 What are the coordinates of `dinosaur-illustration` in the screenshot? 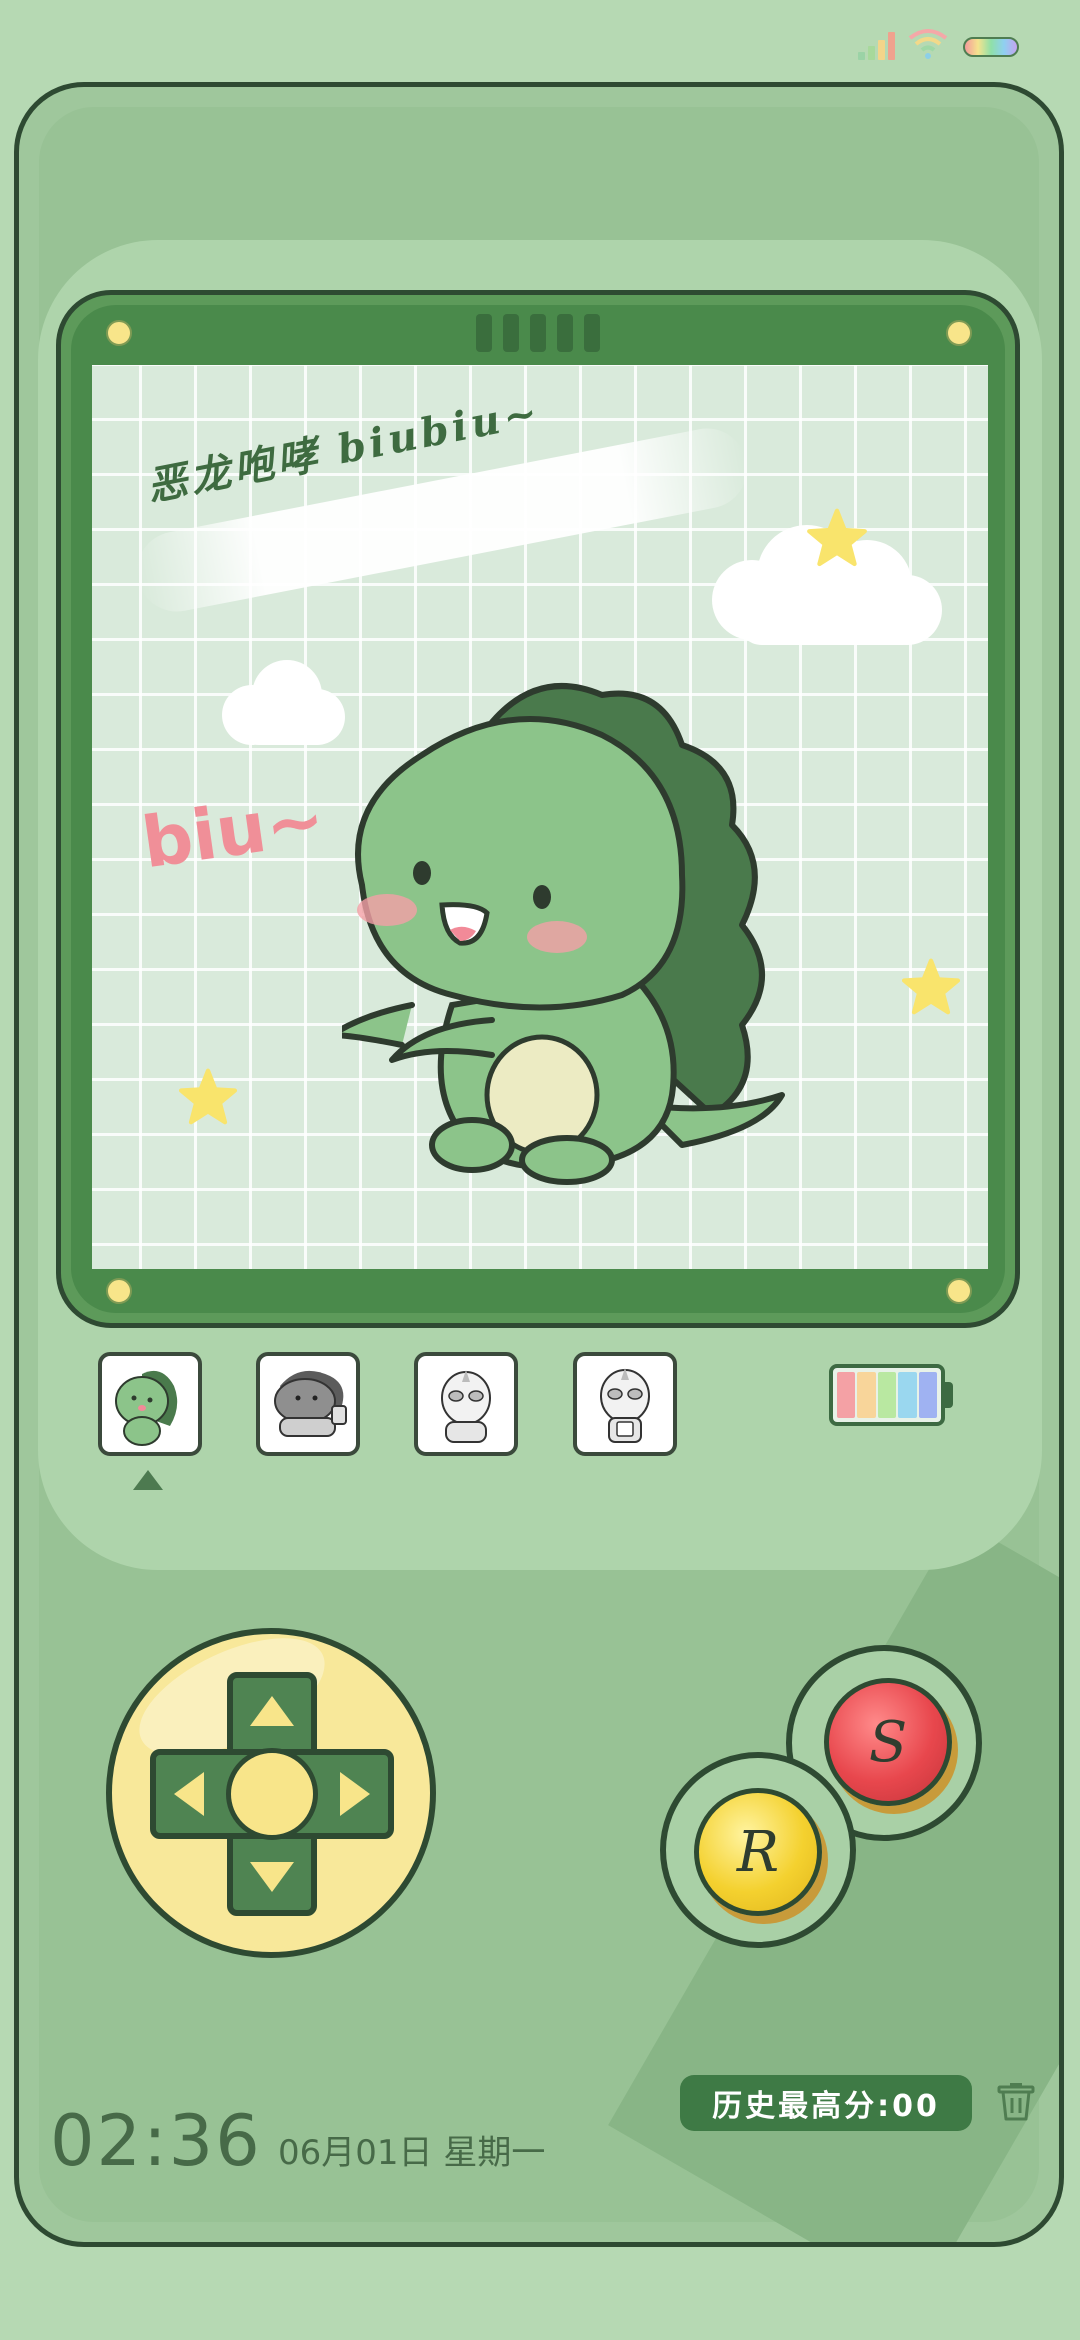 It's located at (563, 934).